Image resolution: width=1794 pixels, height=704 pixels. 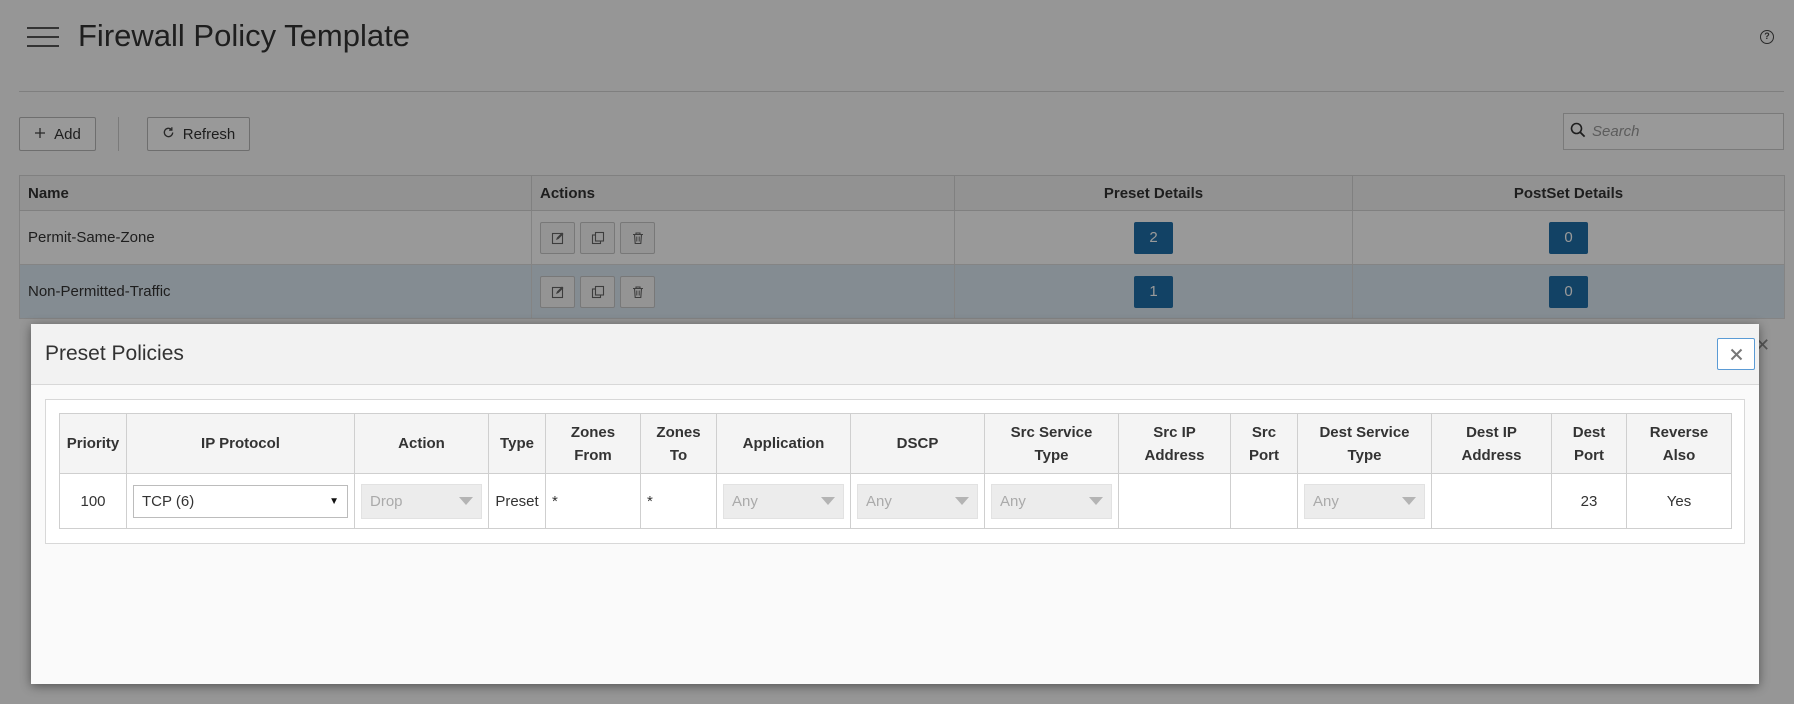 I want to click on column-header-dest-service-type: Dest Service Type, so click(x=1364, y=443).